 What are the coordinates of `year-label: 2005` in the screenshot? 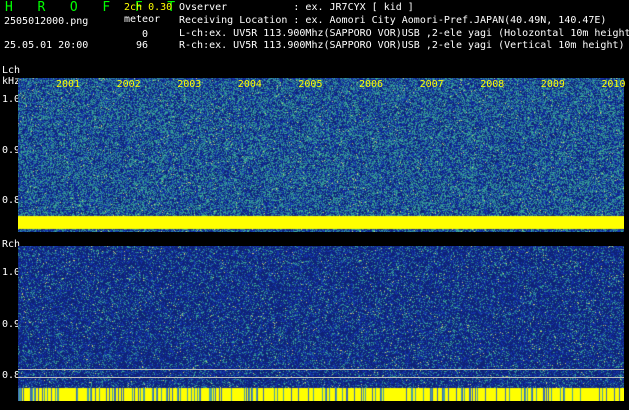 It's located at (310, 84).